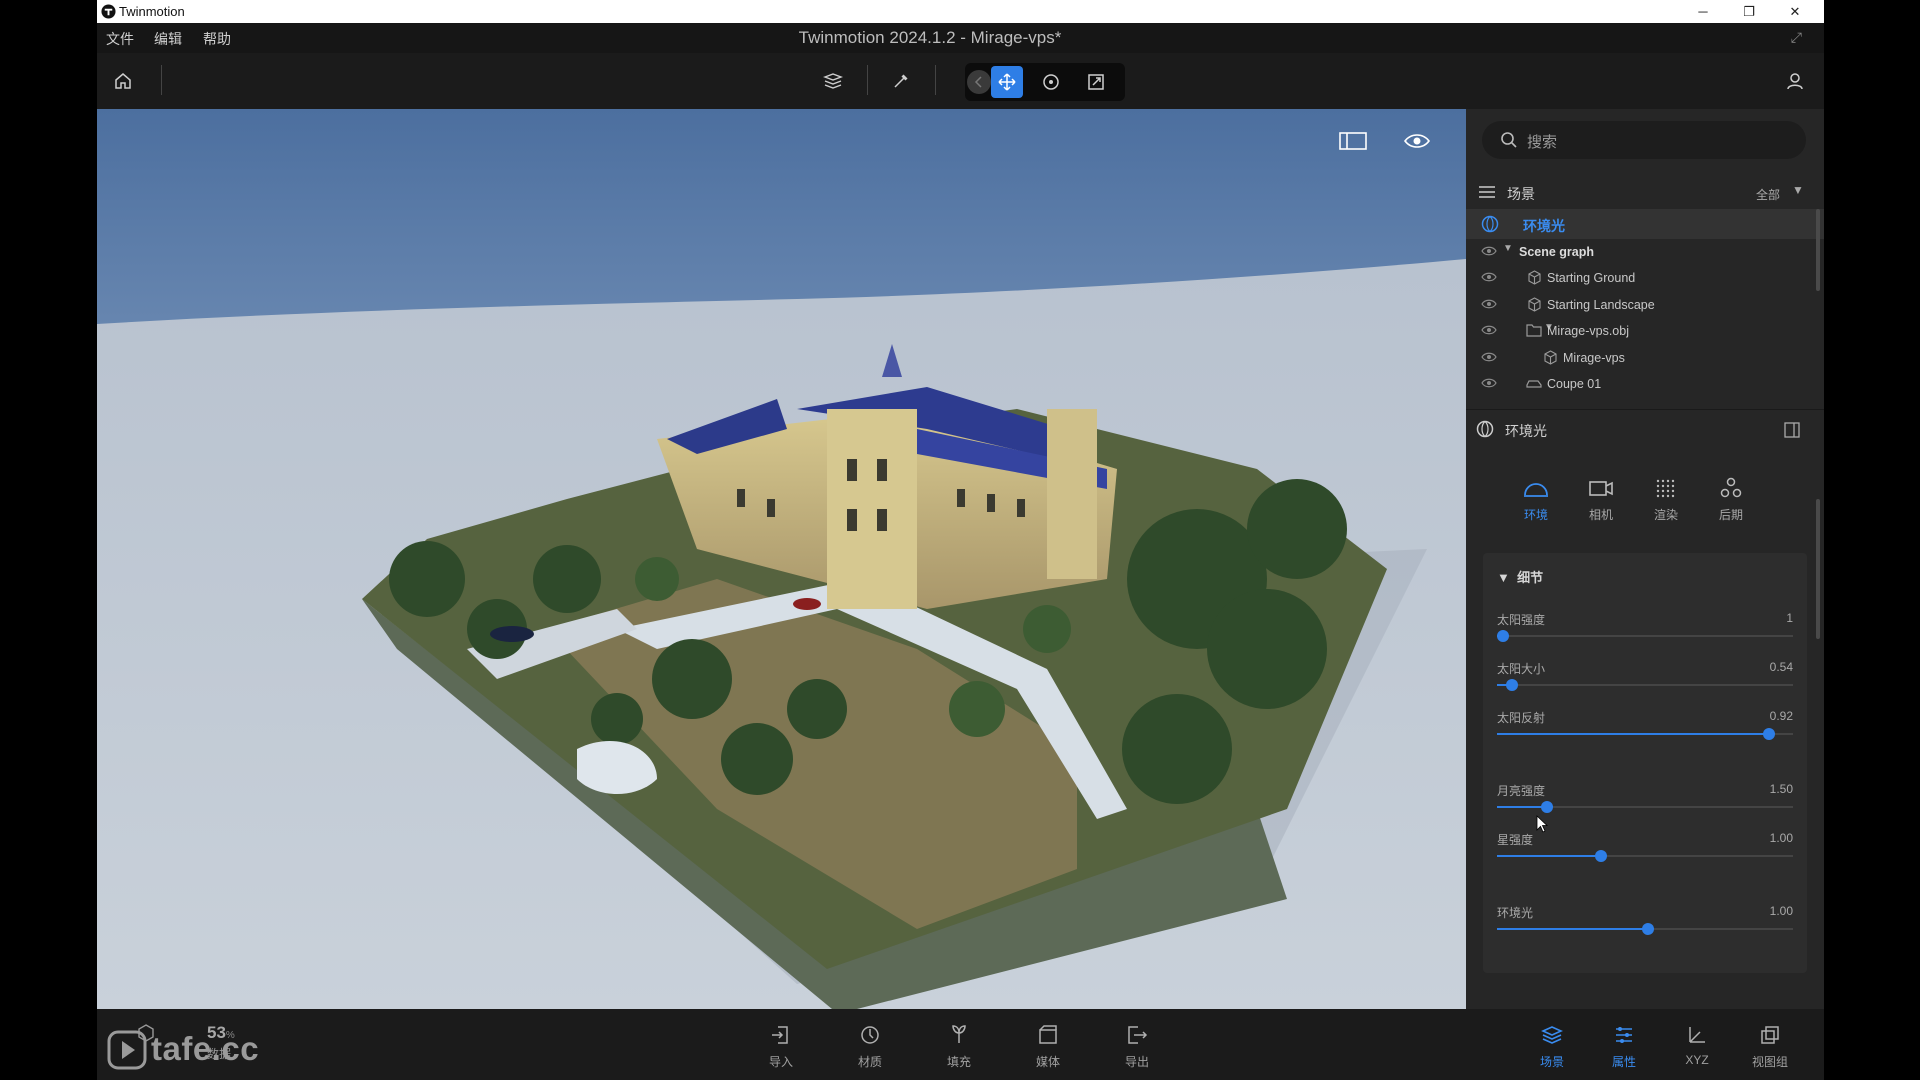  I want to click on main-toolbar, so click(960, 81).